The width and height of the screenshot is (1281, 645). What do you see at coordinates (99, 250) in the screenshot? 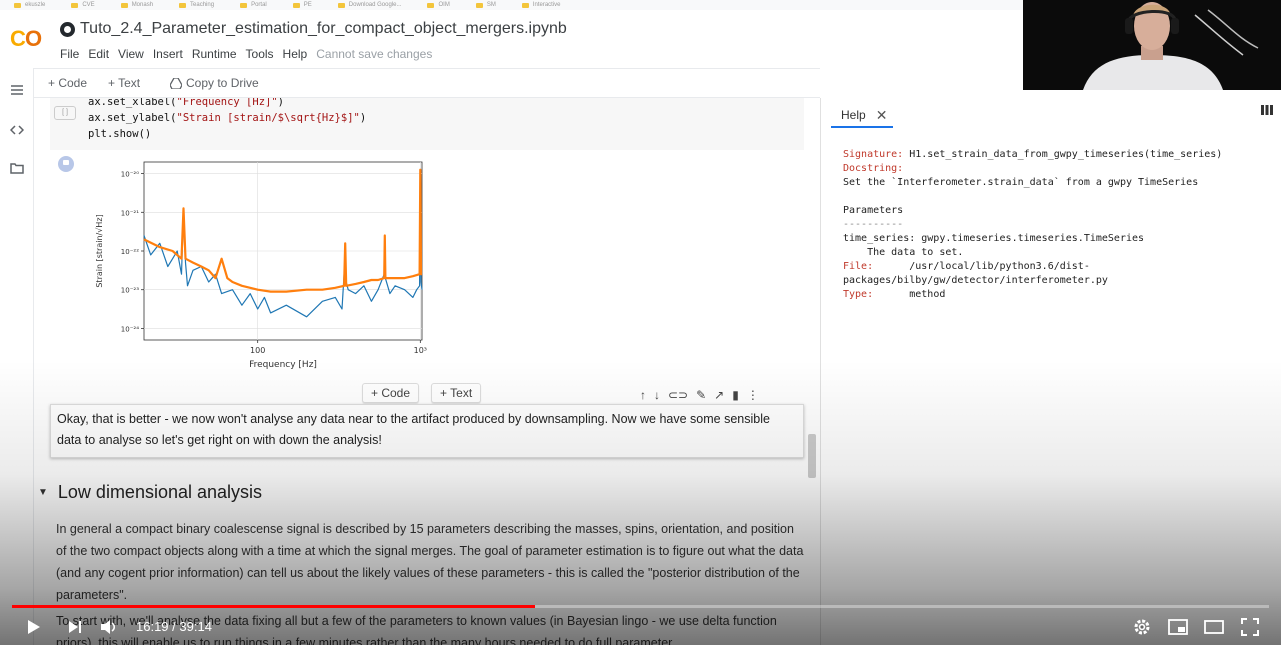
I see `y-axis-label: Strain [strain/√Hz]` at bounding box center [99, 250].